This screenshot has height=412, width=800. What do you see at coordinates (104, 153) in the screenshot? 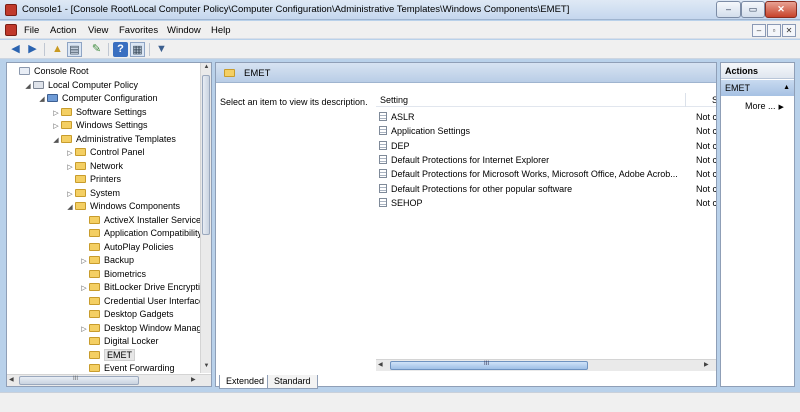
I see `tree-item: ▷ Control Panel` at bounding box center [104, 153].